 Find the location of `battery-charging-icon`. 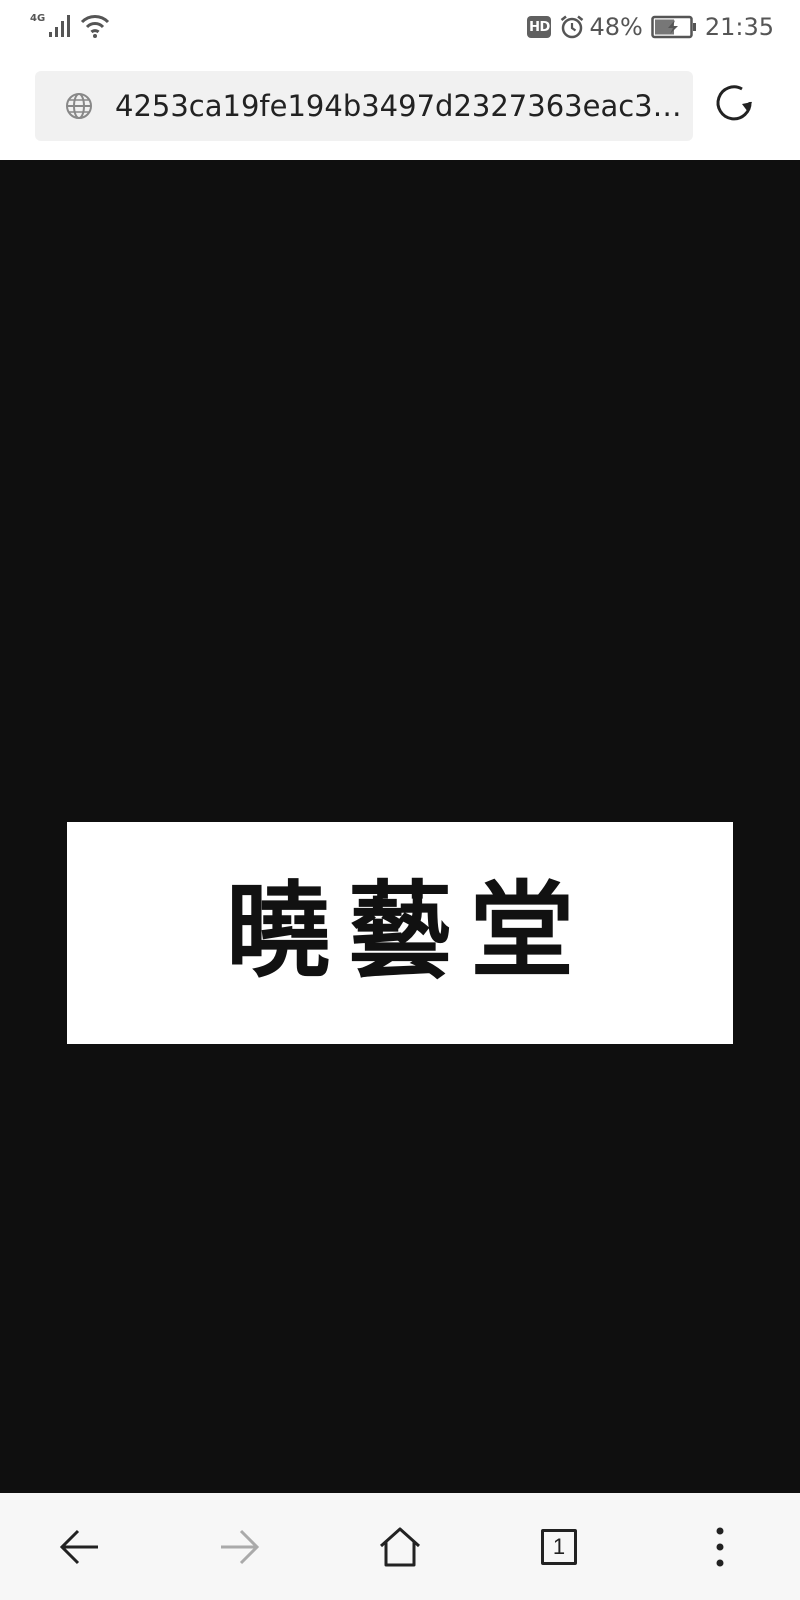

battery-charging-icon is located at coordinates (673, 27).